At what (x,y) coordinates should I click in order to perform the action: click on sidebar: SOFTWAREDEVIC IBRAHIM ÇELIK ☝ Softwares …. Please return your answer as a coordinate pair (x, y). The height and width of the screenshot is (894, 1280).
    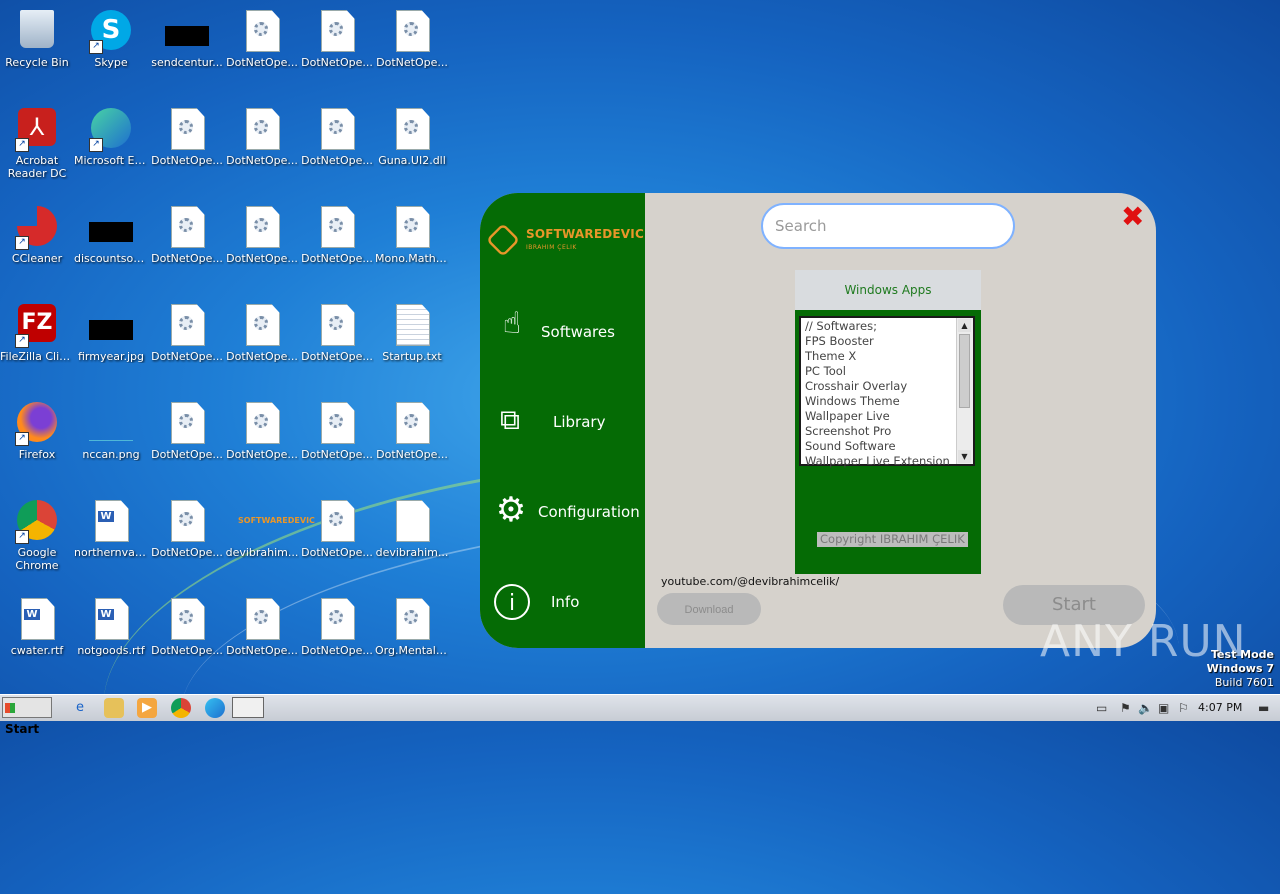
    Looking at the image, I should click on (562, 420).